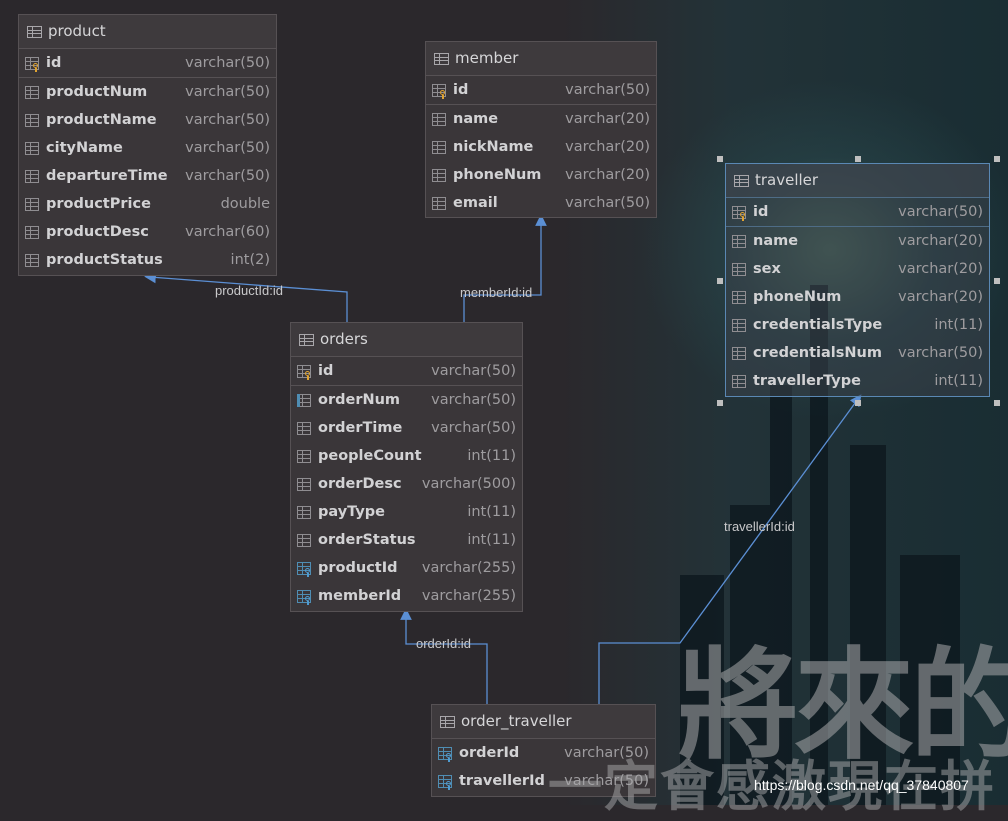  What do you see at coordinates (352, 512) in the screenshot?
I see `column-name: payType` at bounding box center [352, 512].